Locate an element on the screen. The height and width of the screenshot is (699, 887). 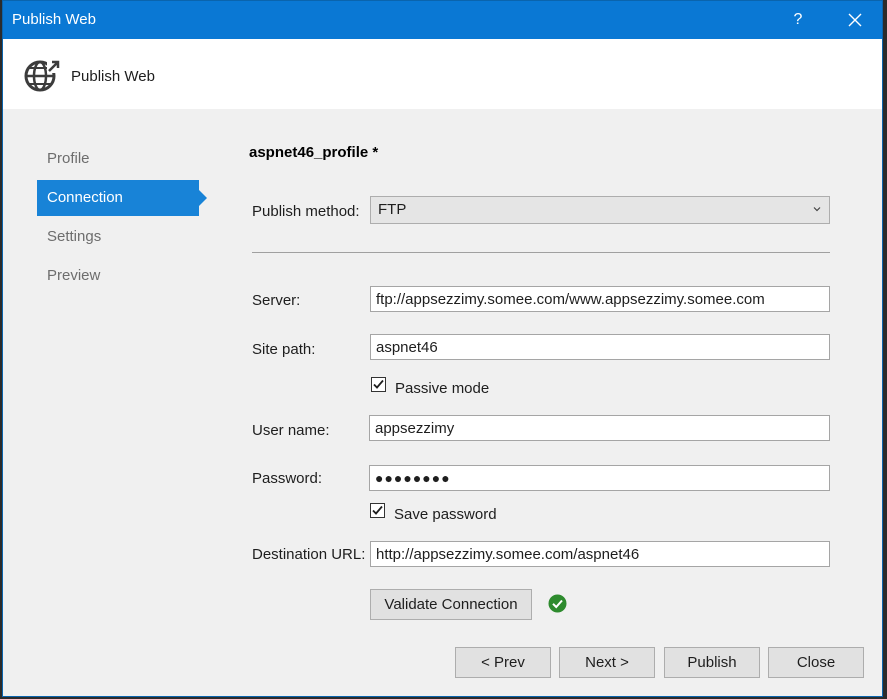
site-path-label: Site path: is located at coordinates (284, 349).